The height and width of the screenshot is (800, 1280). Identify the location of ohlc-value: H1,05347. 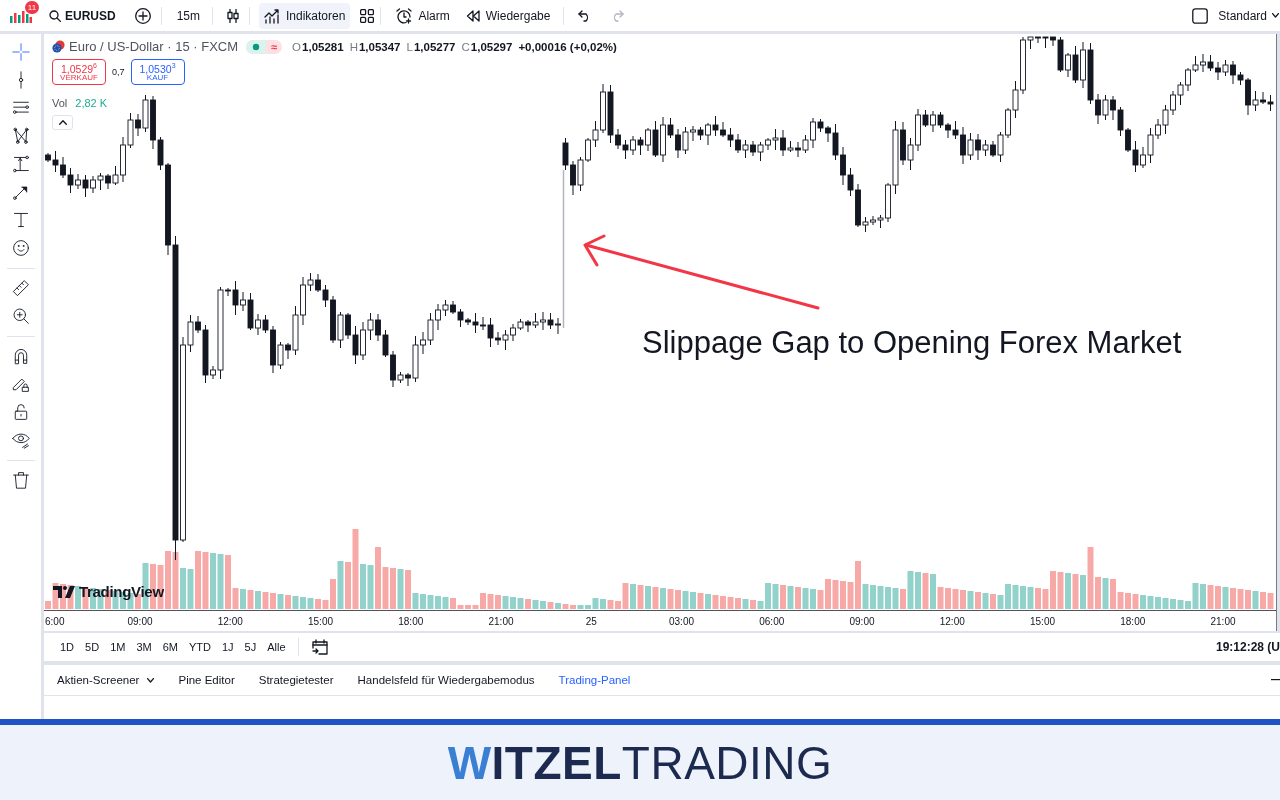
(375, 46).